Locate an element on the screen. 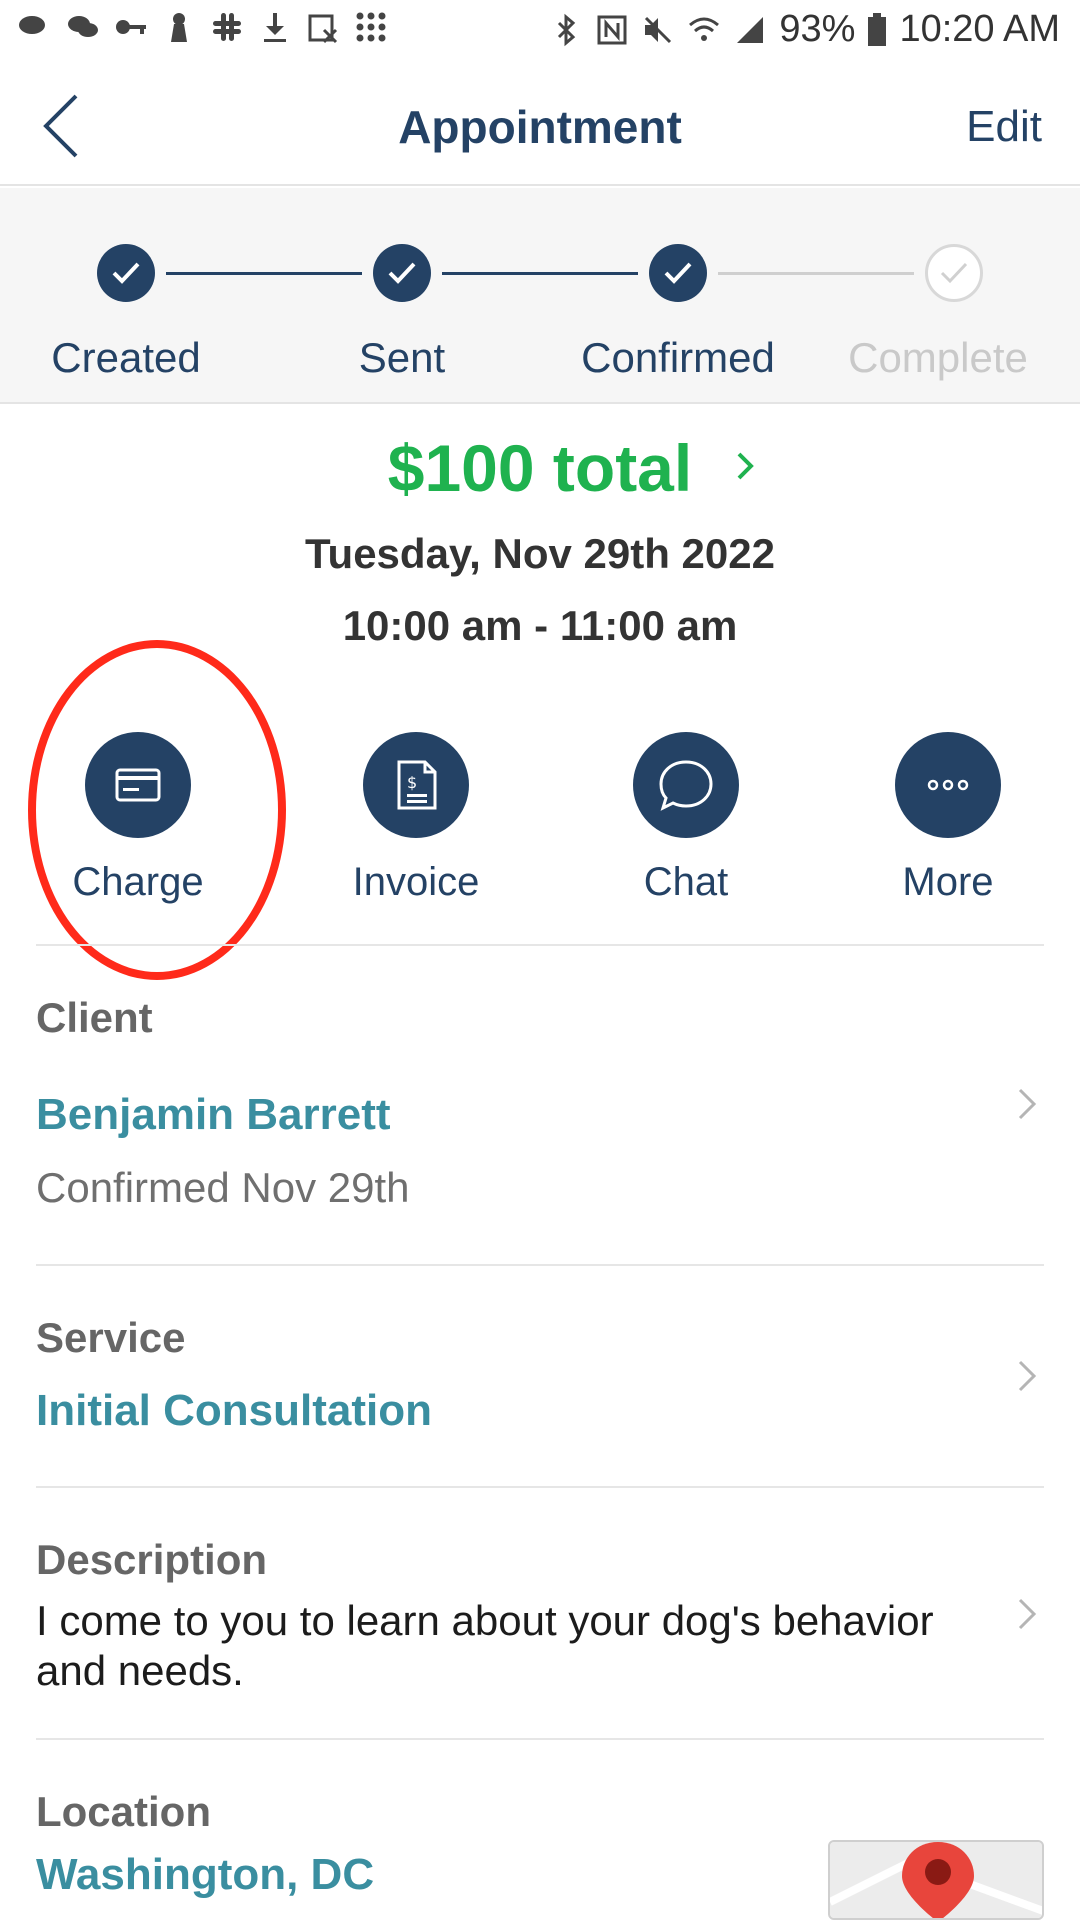 The height and width of the screenshot is (1920, 1080). system-status: 93% 10:20 AM is located at coordinates (804, 29).